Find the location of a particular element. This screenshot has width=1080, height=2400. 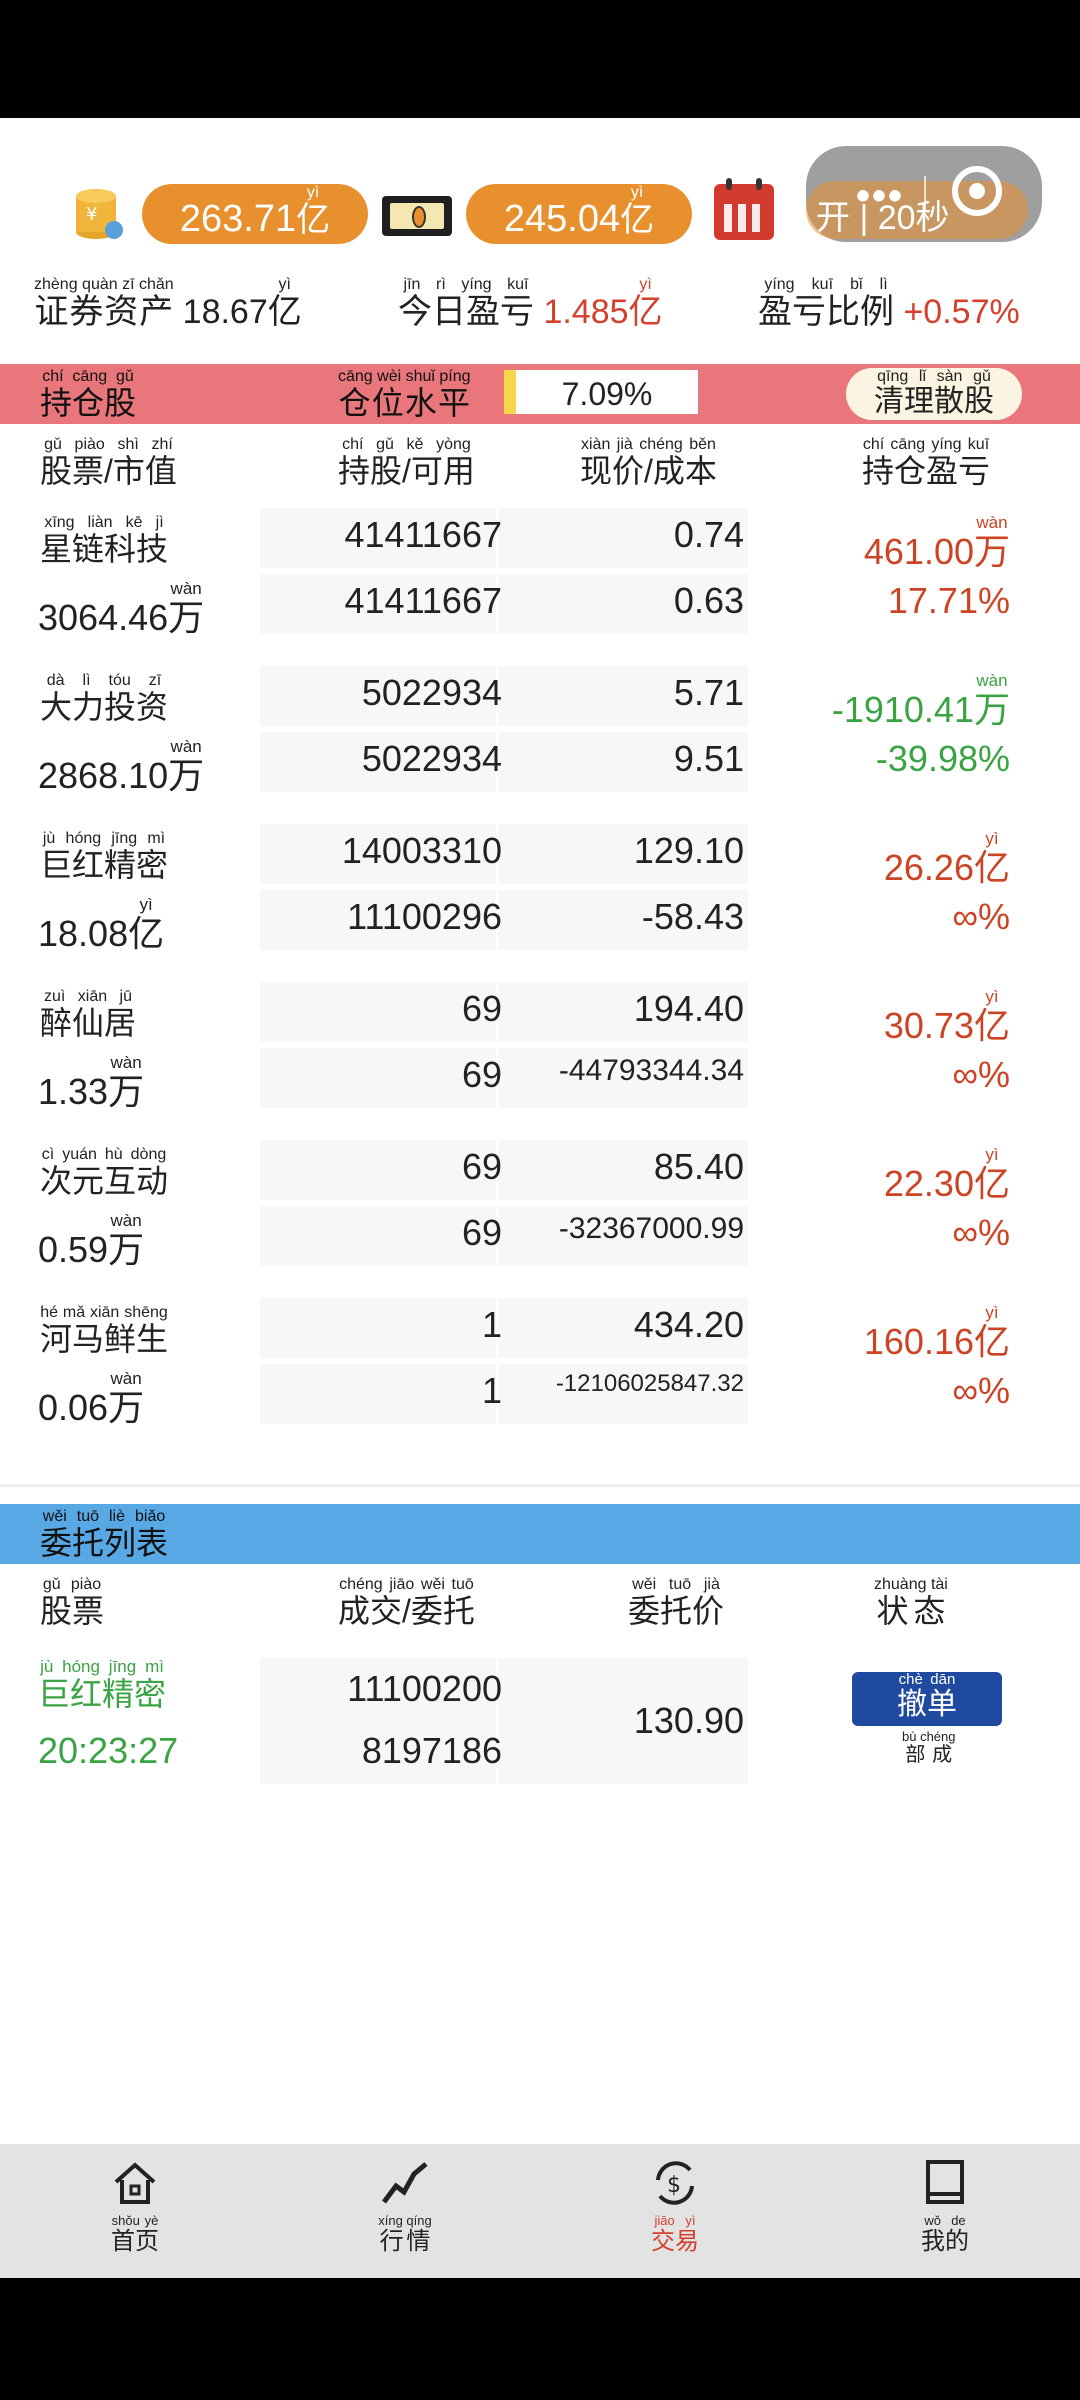

tab-mine: 我的wǒ de is located at coordinates (945, 2211).